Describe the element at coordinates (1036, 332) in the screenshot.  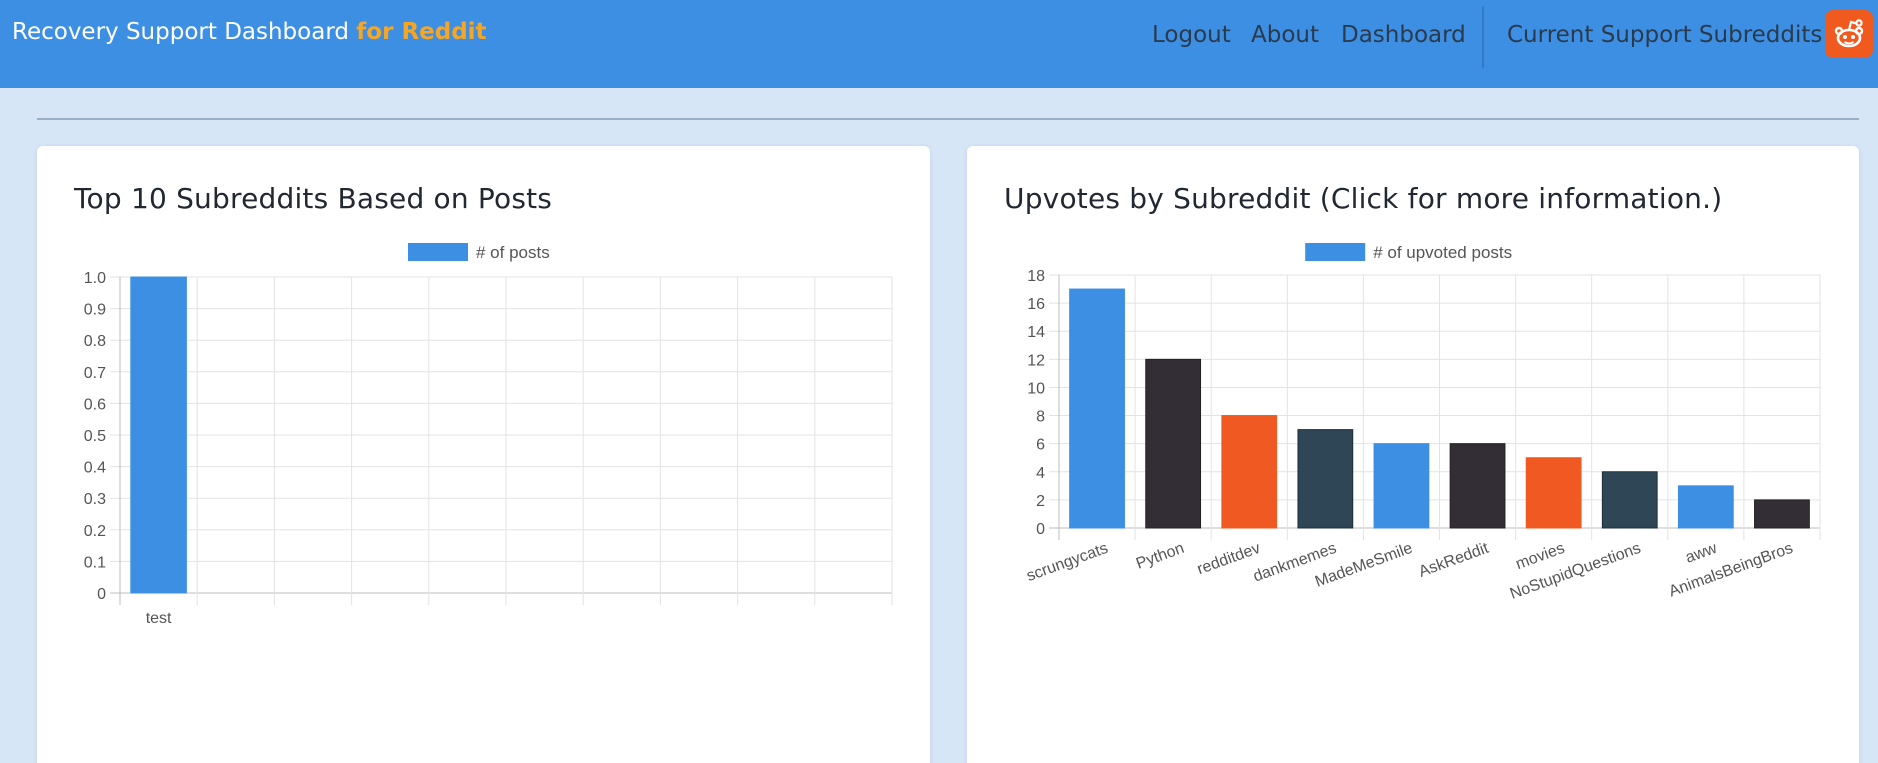
I see `y-tick-label: 14` at that location.